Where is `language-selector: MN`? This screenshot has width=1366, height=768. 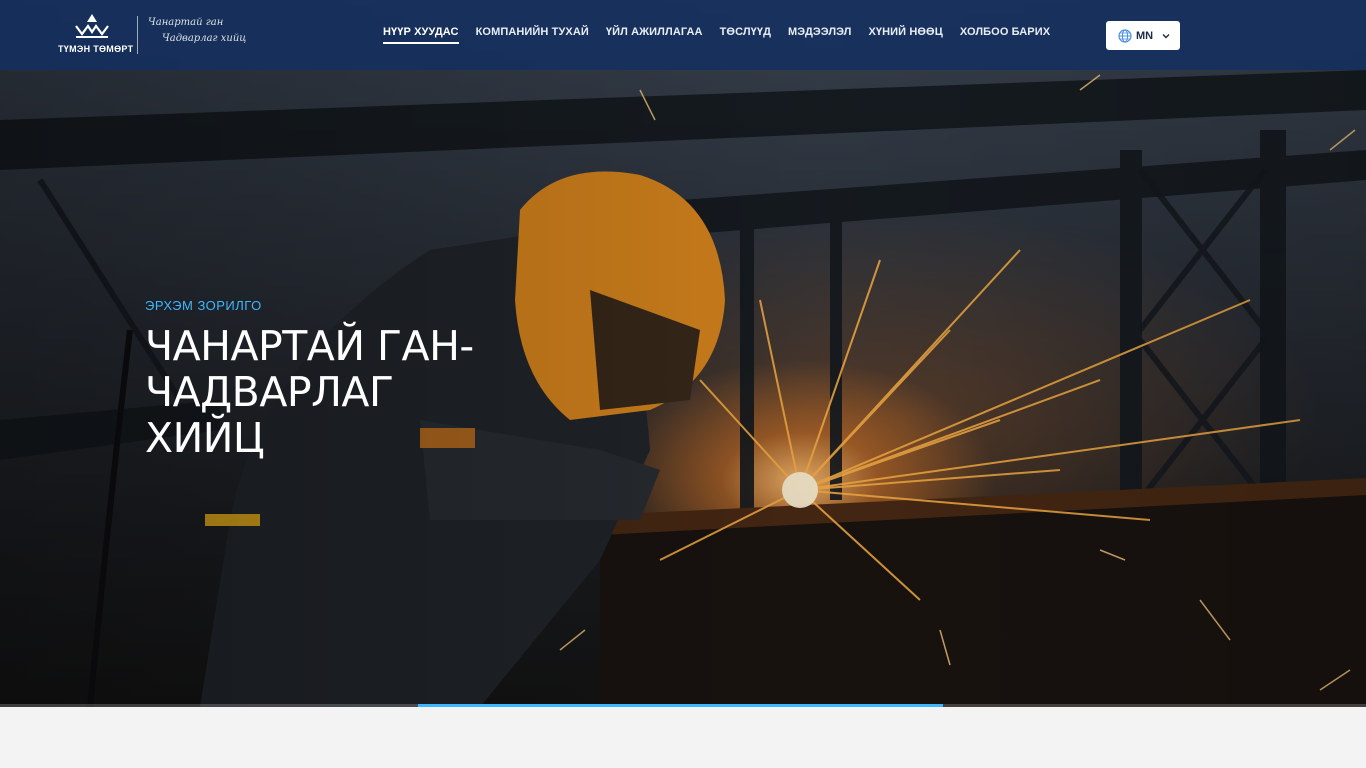 language-selector: MN is located at coordinates (1143, 35).